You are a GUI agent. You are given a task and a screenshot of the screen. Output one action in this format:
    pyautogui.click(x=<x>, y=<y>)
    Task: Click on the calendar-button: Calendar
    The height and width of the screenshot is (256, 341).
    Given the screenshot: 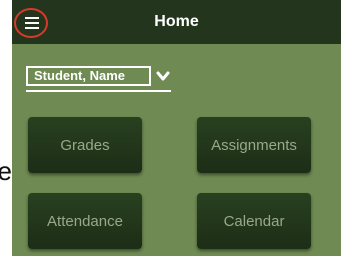 What is the action you would take?
    pyautogui.click(x=254, y=221)
    